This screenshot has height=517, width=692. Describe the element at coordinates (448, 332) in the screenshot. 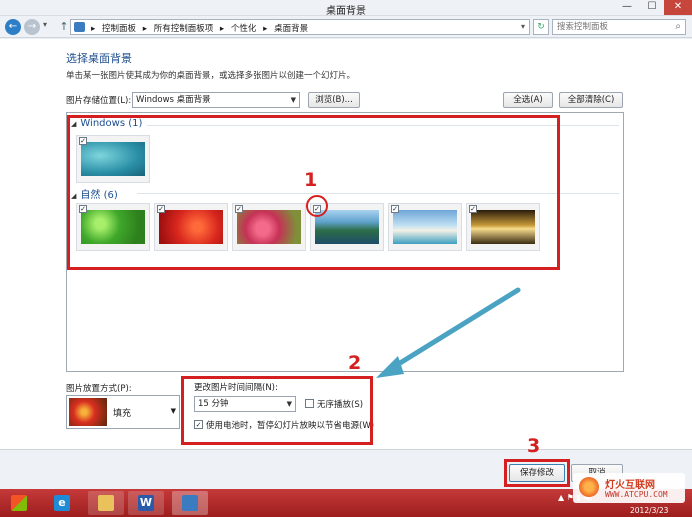

I see `annotation-arrow` at that location.